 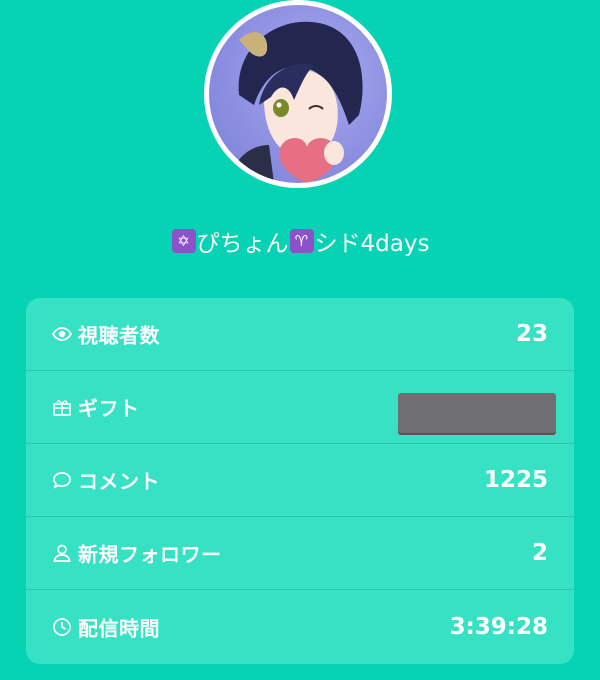 I want to click on clock-icon, so click(x=62, y=627).